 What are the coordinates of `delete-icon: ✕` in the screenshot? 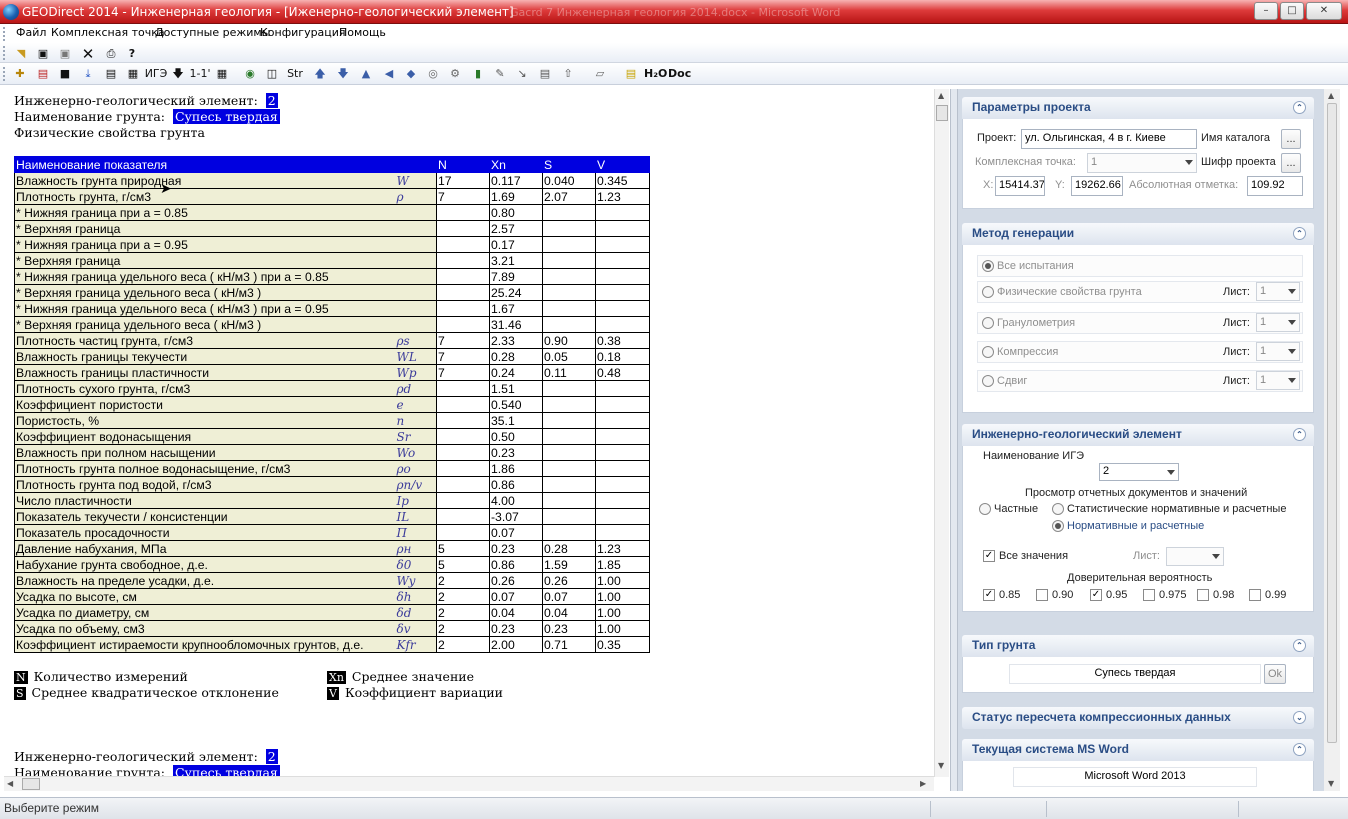 It's located at (88, 54).